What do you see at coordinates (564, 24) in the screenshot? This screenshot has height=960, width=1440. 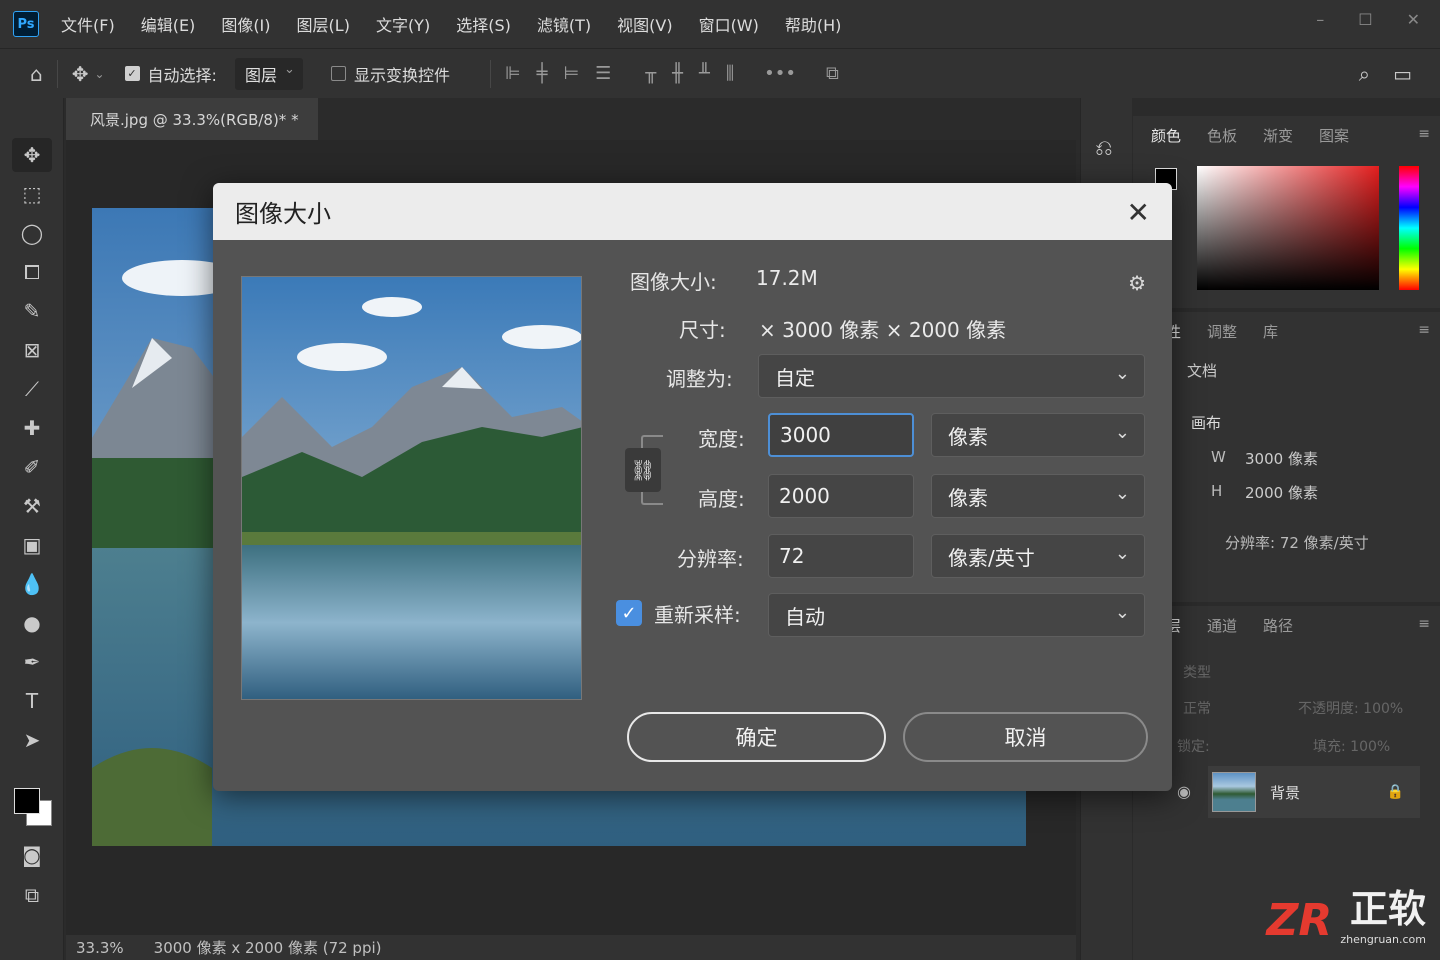 I see `menu-filter: 滤镜(T)` at bounding box center [564, 24].